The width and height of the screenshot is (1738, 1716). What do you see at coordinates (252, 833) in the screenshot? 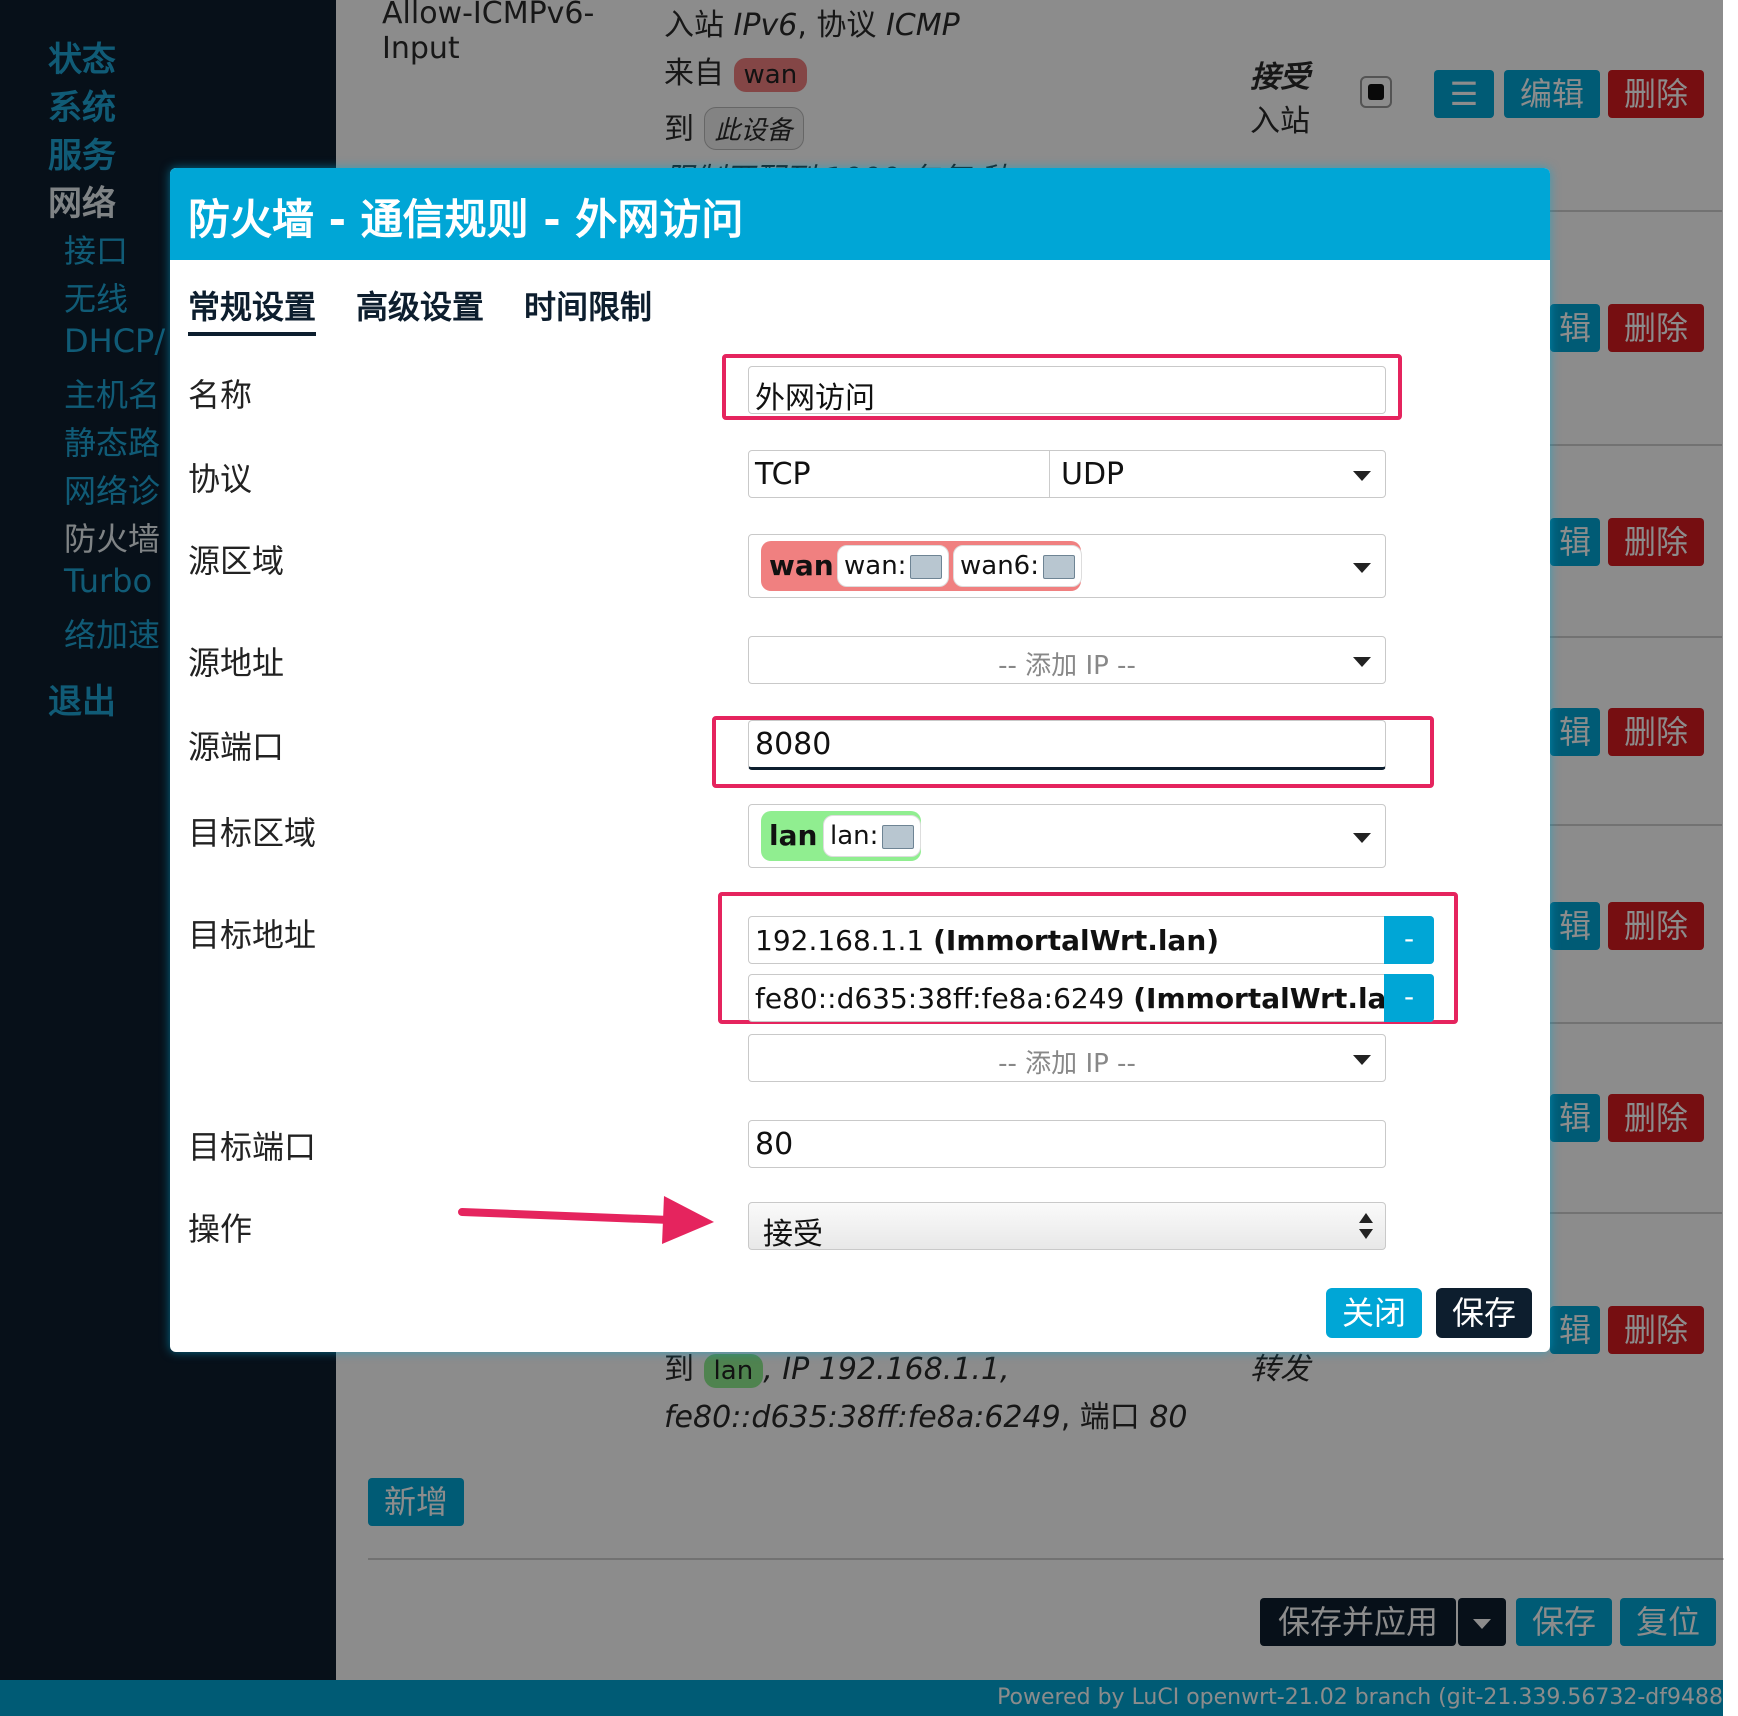
I see `dest-zone-label: 目标区域` at bounding box center [252, 833].